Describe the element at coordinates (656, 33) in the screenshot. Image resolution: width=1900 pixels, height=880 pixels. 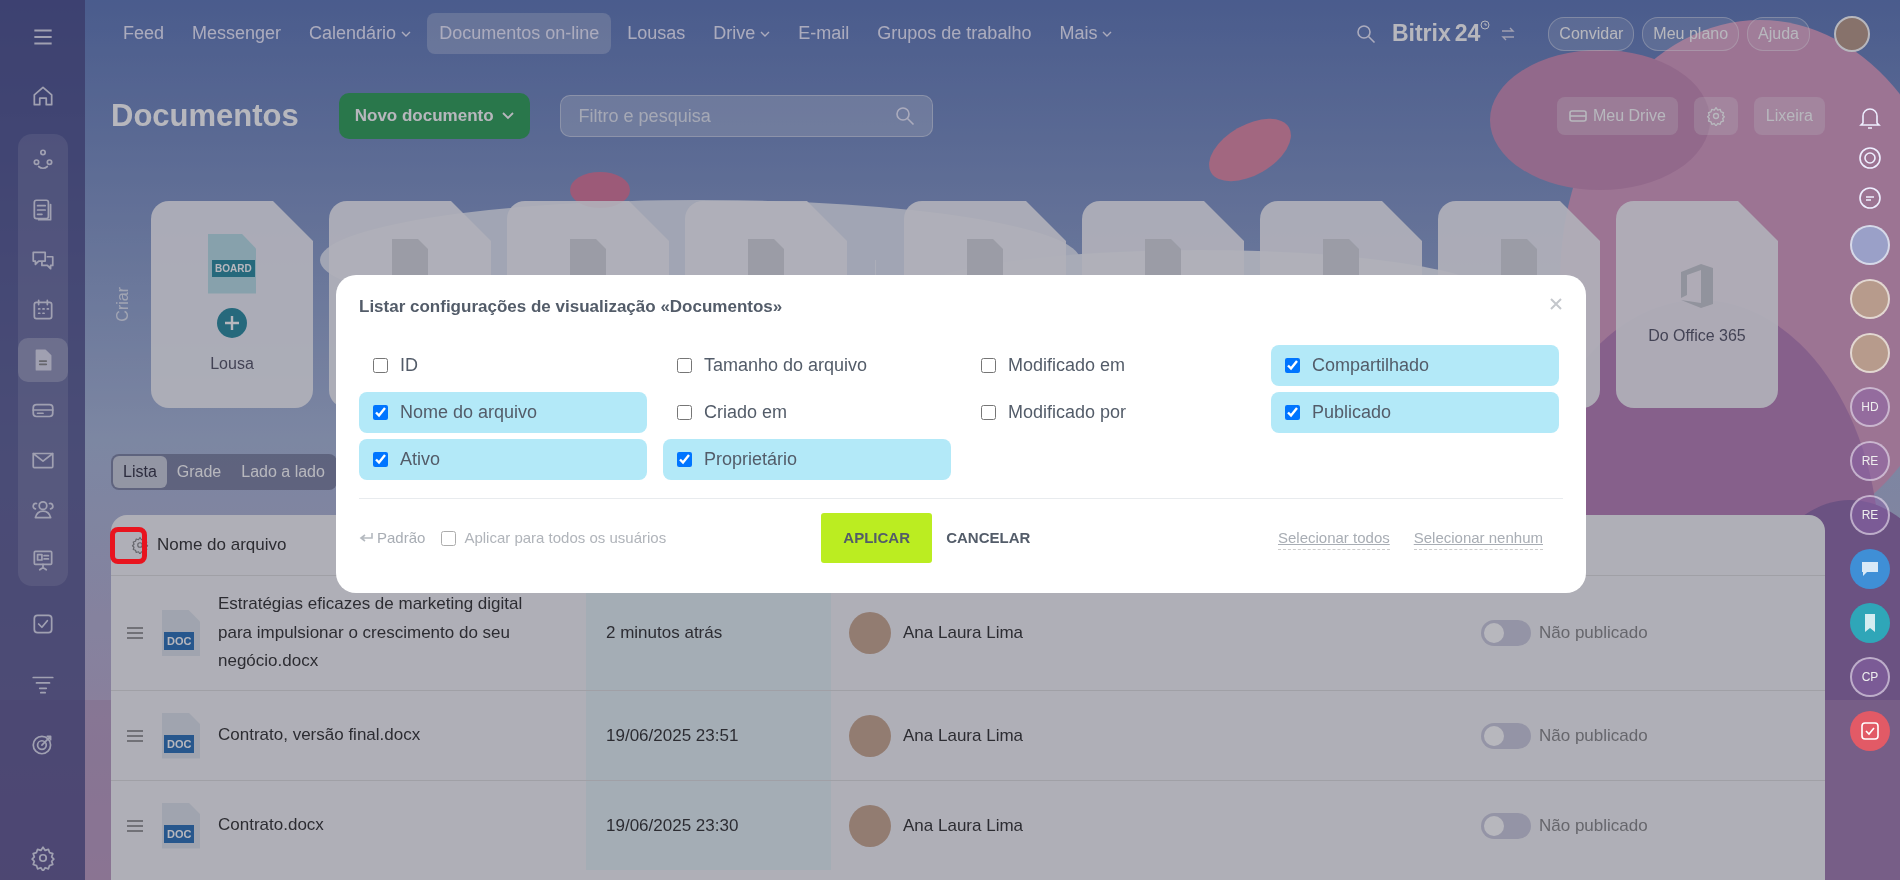
I see `nav-tab: Lousas` at that location.